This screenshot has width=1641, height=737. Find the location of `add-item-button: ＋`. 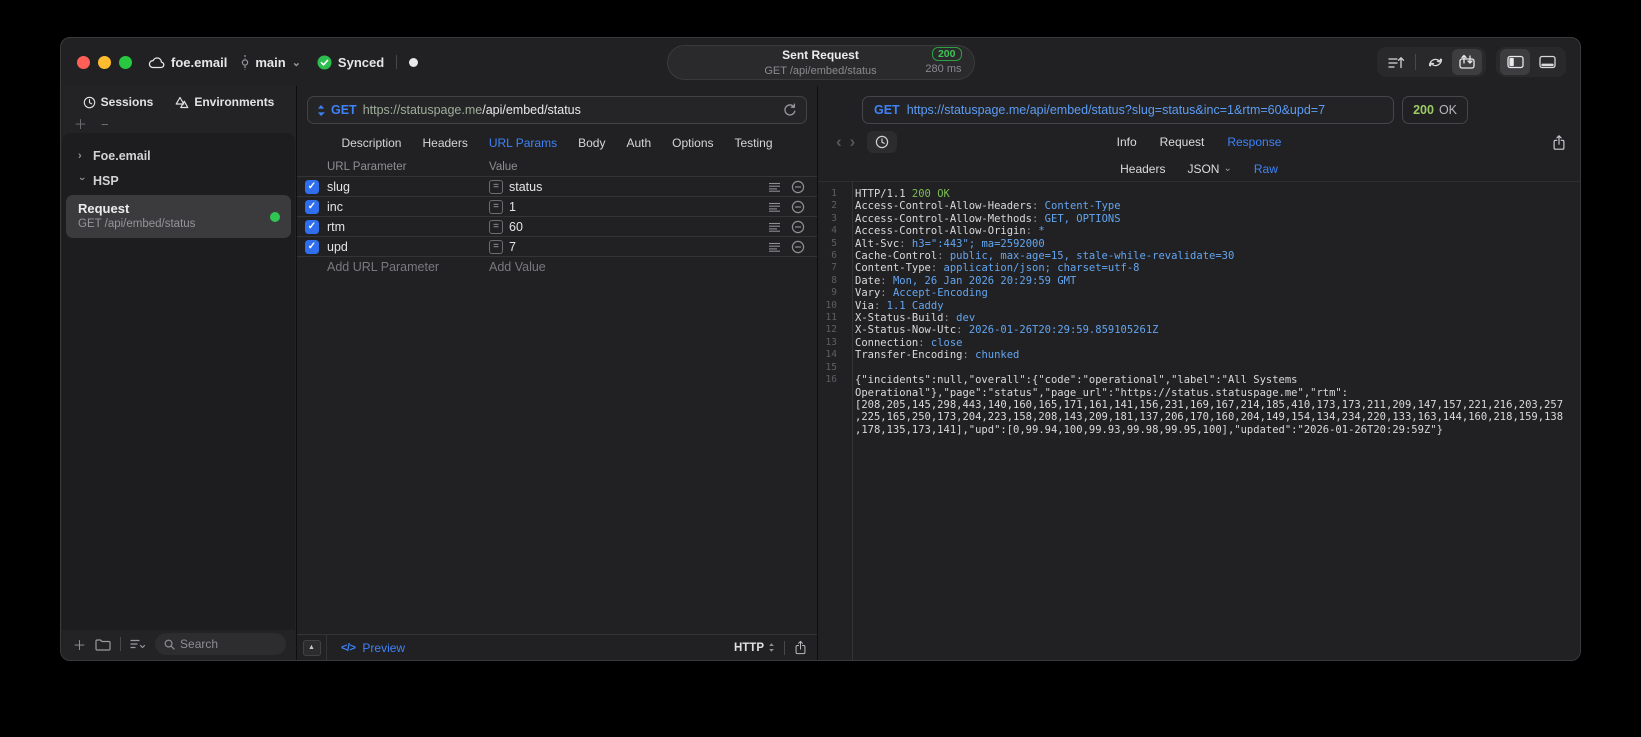

add-item-button: ＋ is located at coordinates (79, 644).